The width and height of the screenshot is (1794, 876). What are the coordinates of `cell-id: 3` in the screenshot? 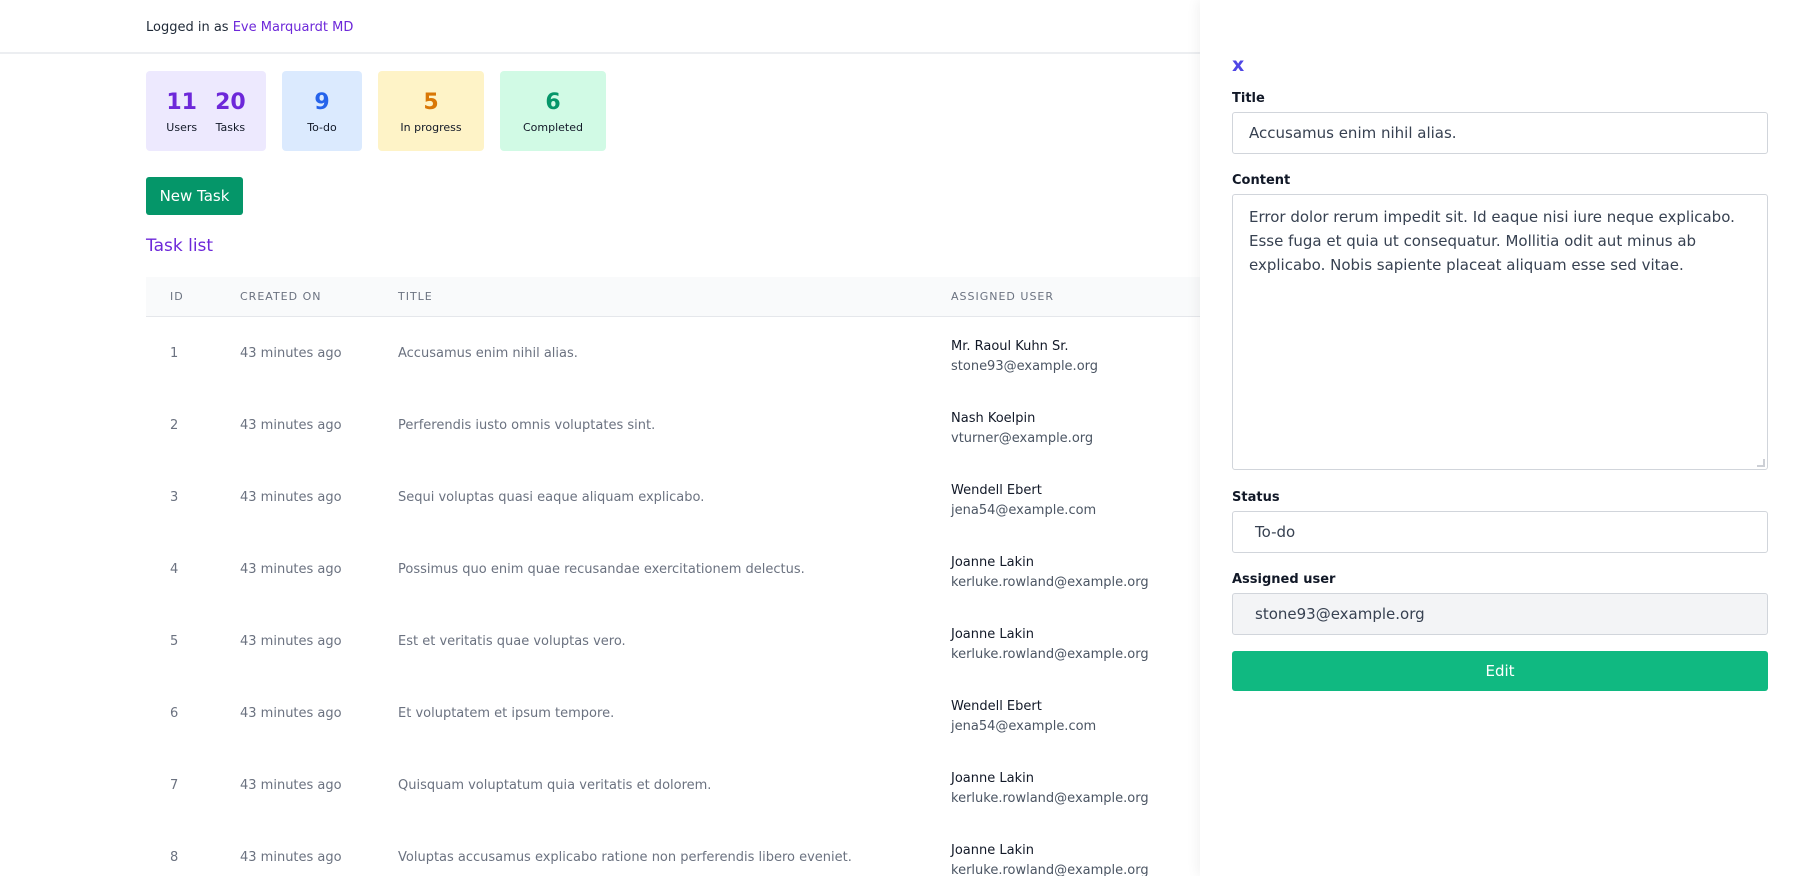 It's located at (174, 497).